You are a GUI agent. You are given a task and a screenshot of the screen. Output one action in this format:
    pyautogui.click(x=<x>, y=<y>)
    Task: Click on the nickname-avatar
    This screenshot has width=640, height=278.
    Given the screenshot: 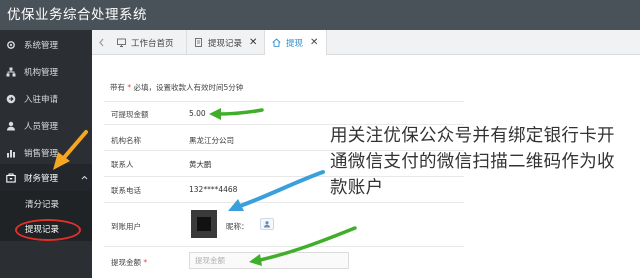 What is the action you would take?
    pyautogui.click(x=267, y=224)
    